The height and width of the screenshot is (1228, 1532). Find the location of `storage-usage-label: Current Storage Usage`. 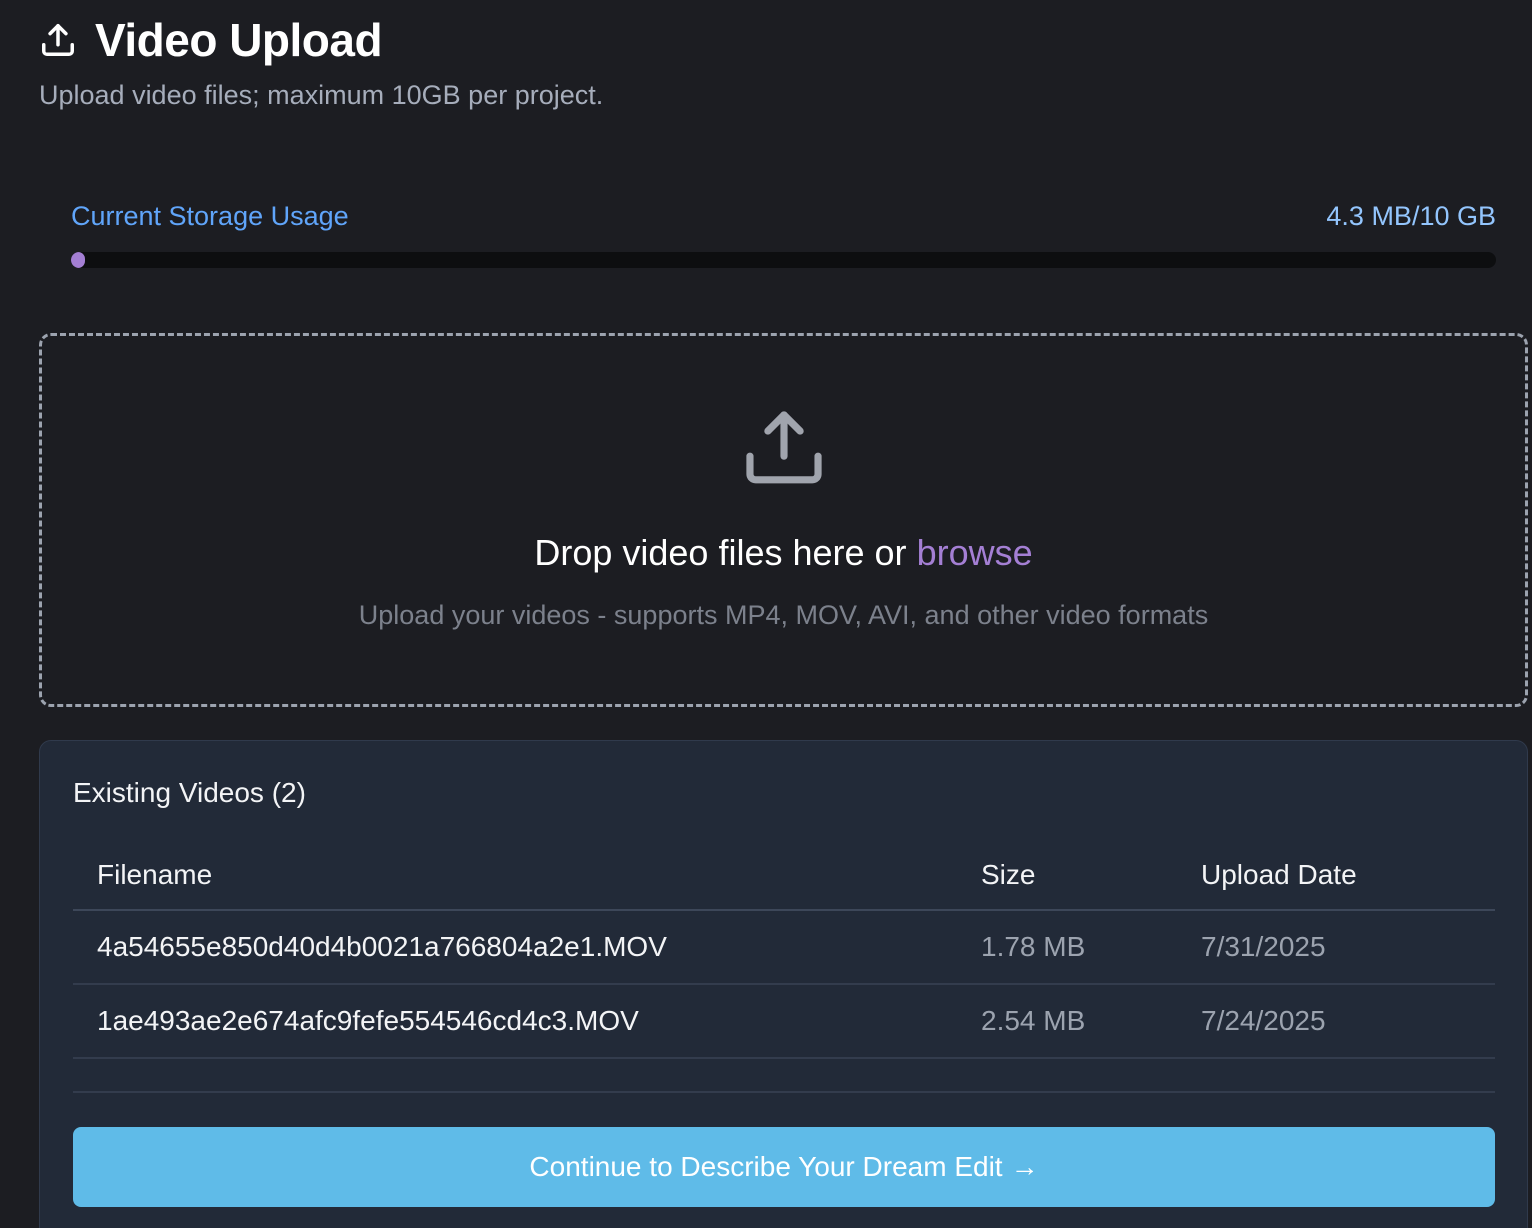

storage-usage-label: Current Storage Usage is located at coordinates (210, 215).